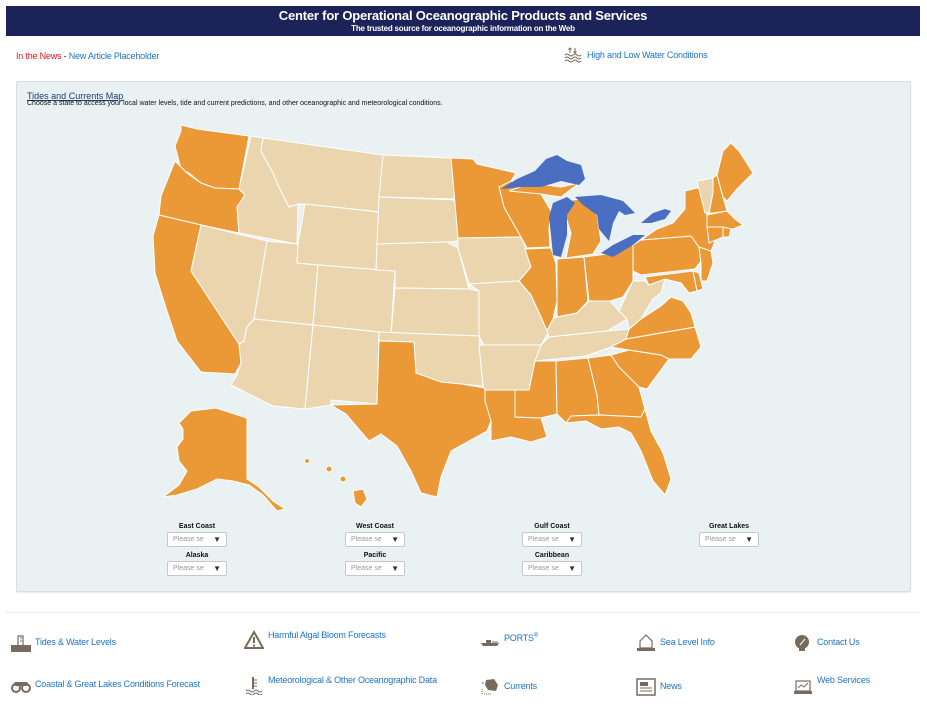 This screenshot has width=927, height=719. I want to click on state-ME, so click(735, 172).